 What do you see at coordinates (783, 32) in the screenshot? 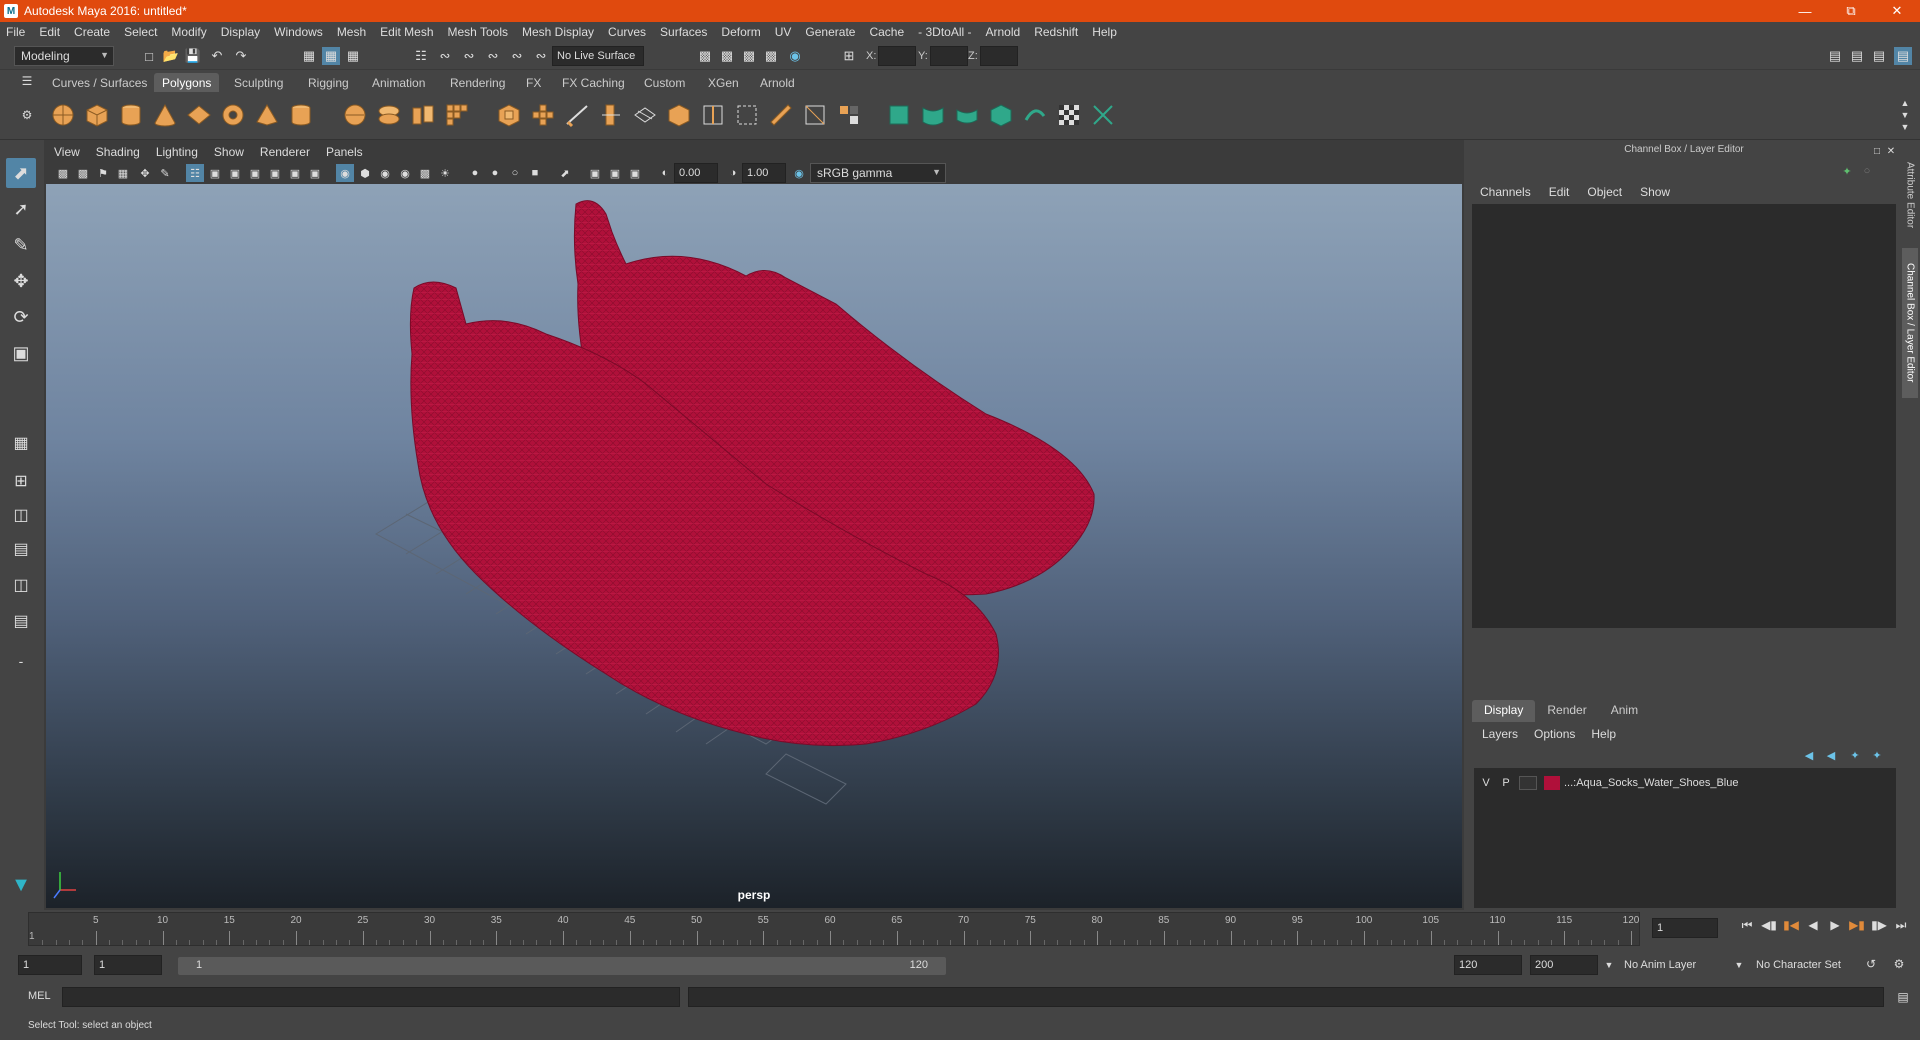
I see `menu-uv: UV` at bounding box center [783, 32].